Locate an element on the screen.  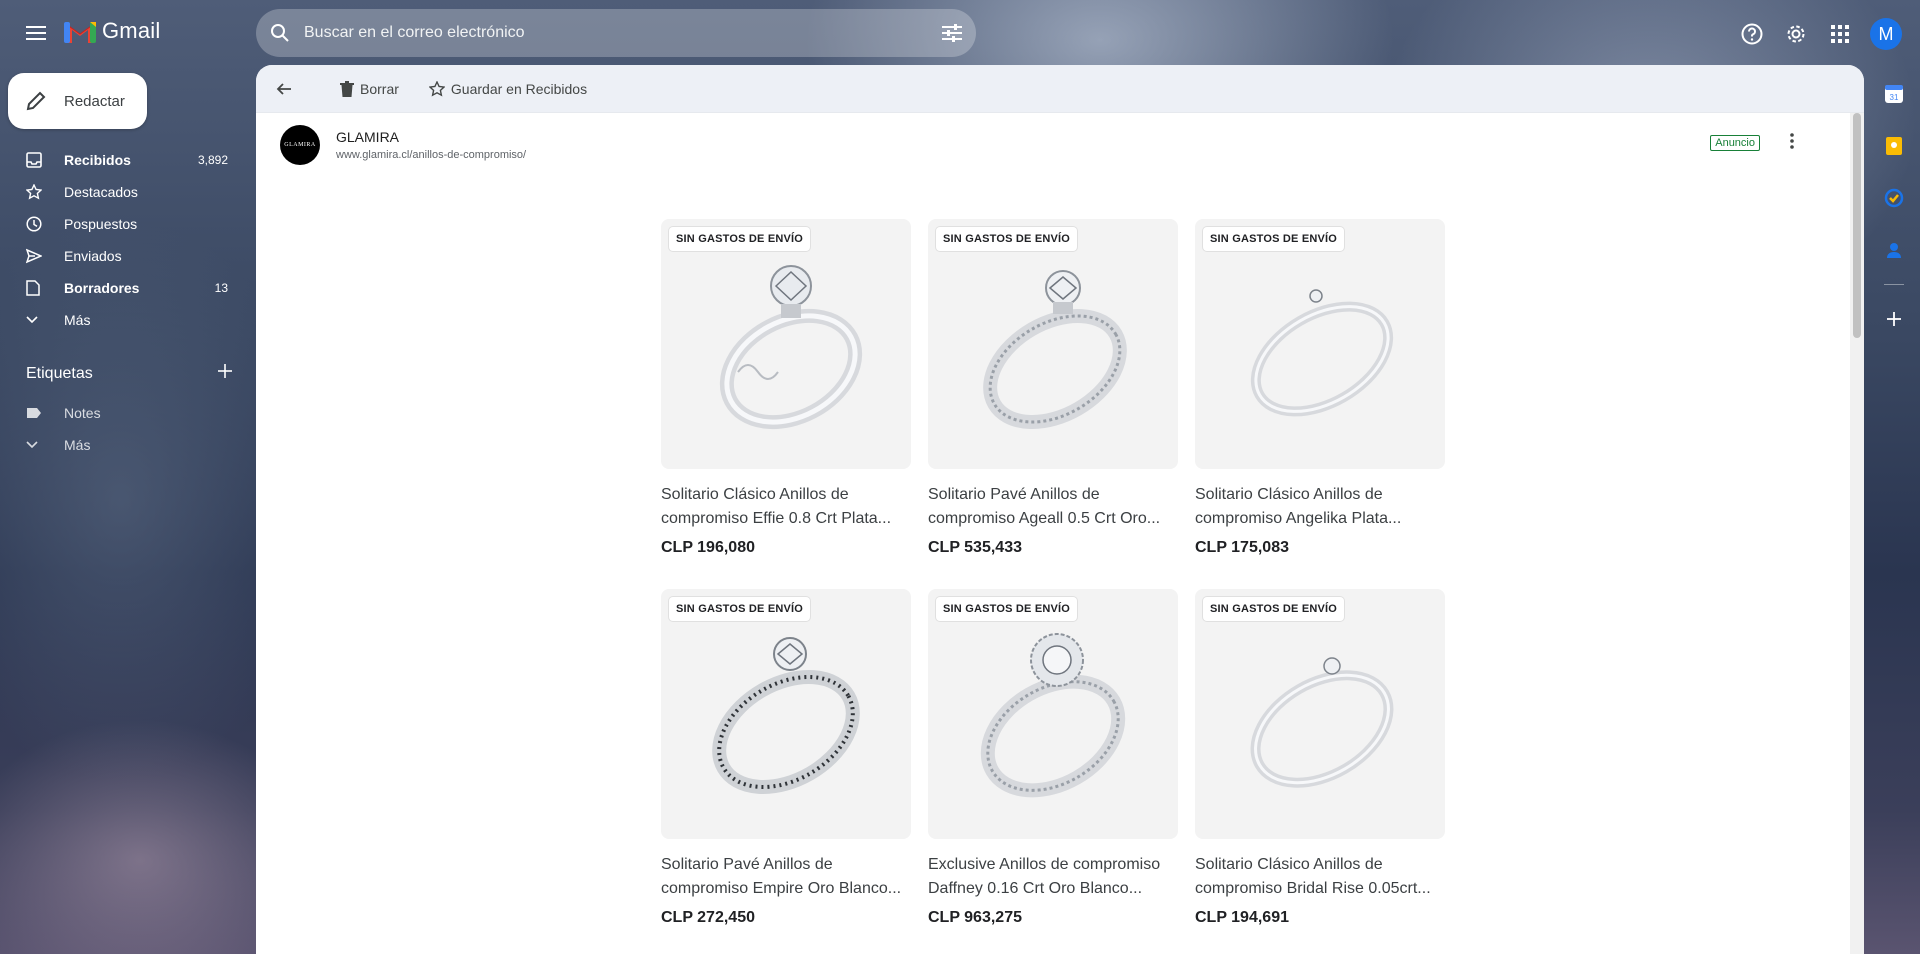
product-price: CLP 194,691 is located at coordinates (1242, 917).